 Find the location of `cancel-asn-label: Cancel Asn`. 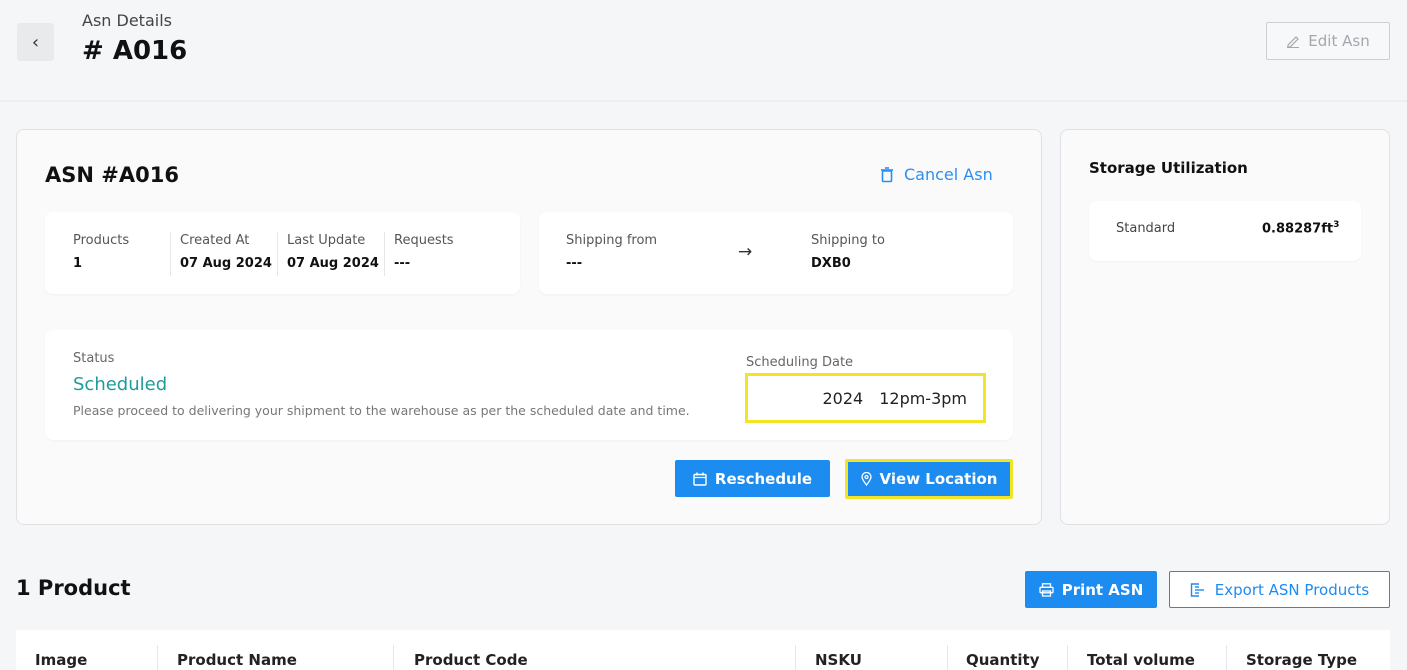

cancel-asn-label: Cancel Asn is located at coordinates (948, 174).